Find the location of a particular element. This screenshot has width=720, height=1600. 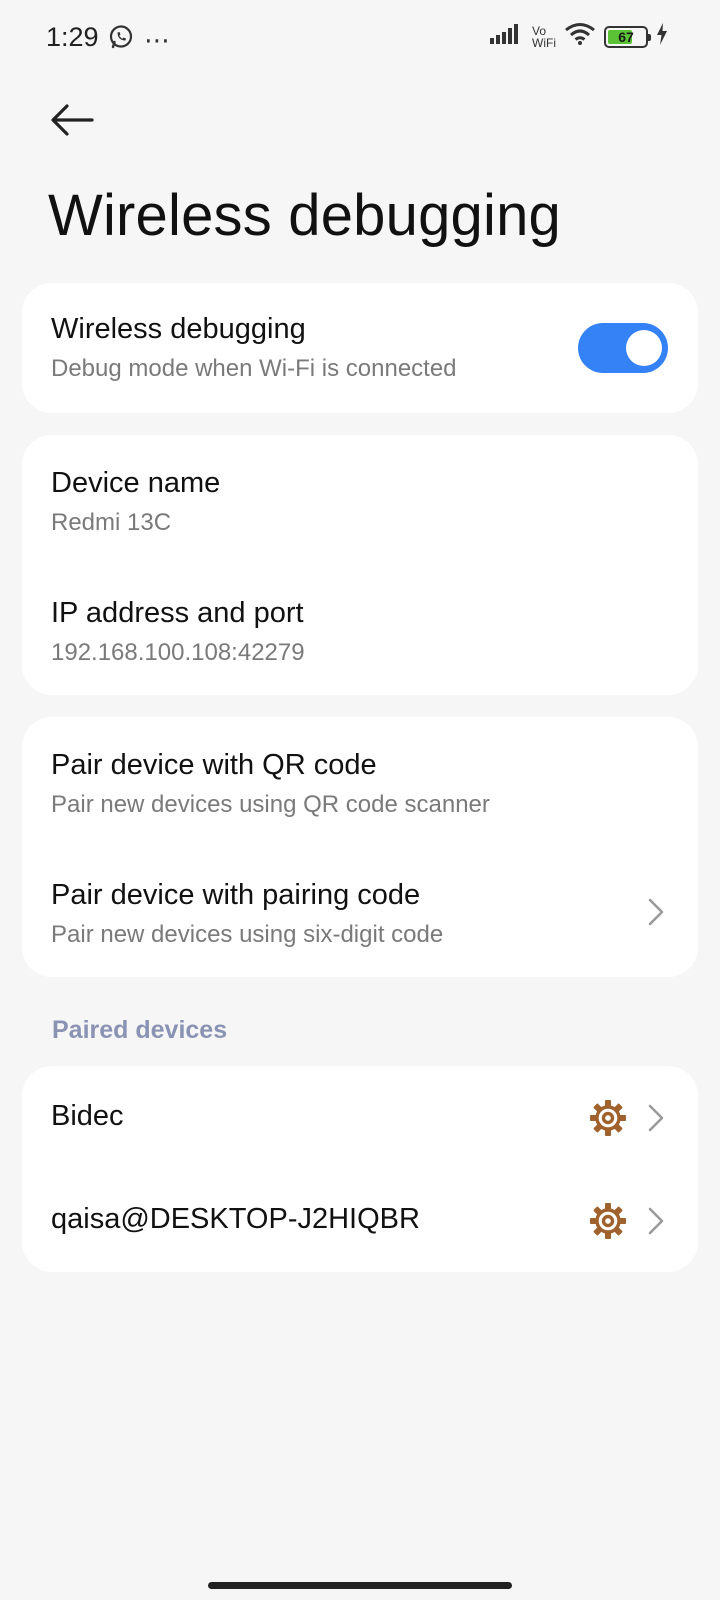

device-name-value: Redmi 13C is located at coordinates (111, 522).